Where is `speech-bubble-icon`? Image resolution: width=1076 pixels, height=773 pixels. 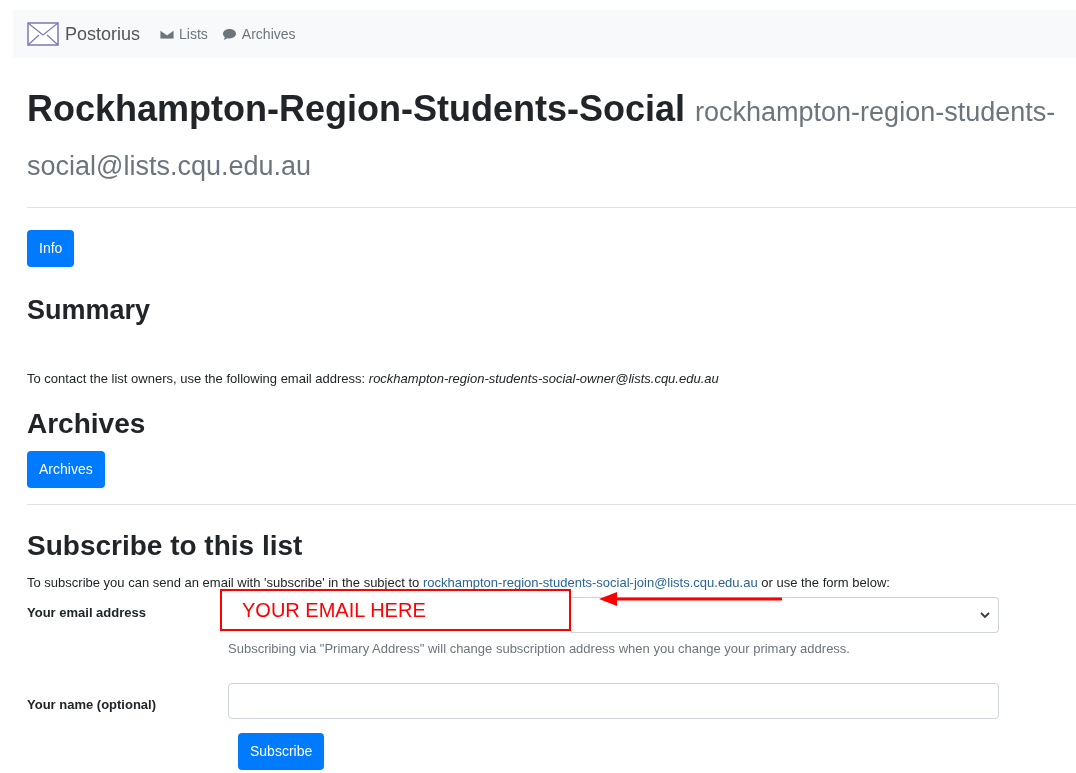
speech-bubble-icon is located at coordinates (229, 34).